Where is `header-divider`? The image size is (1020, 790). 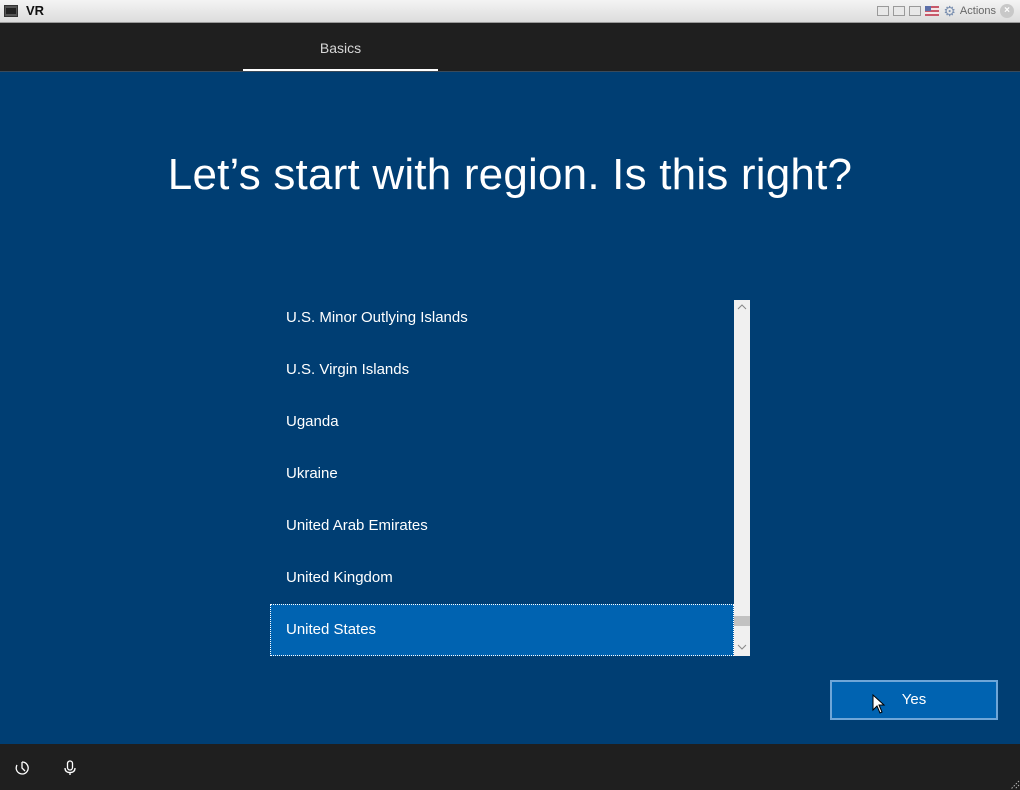
header-divider is located at coordinates (510, 71).